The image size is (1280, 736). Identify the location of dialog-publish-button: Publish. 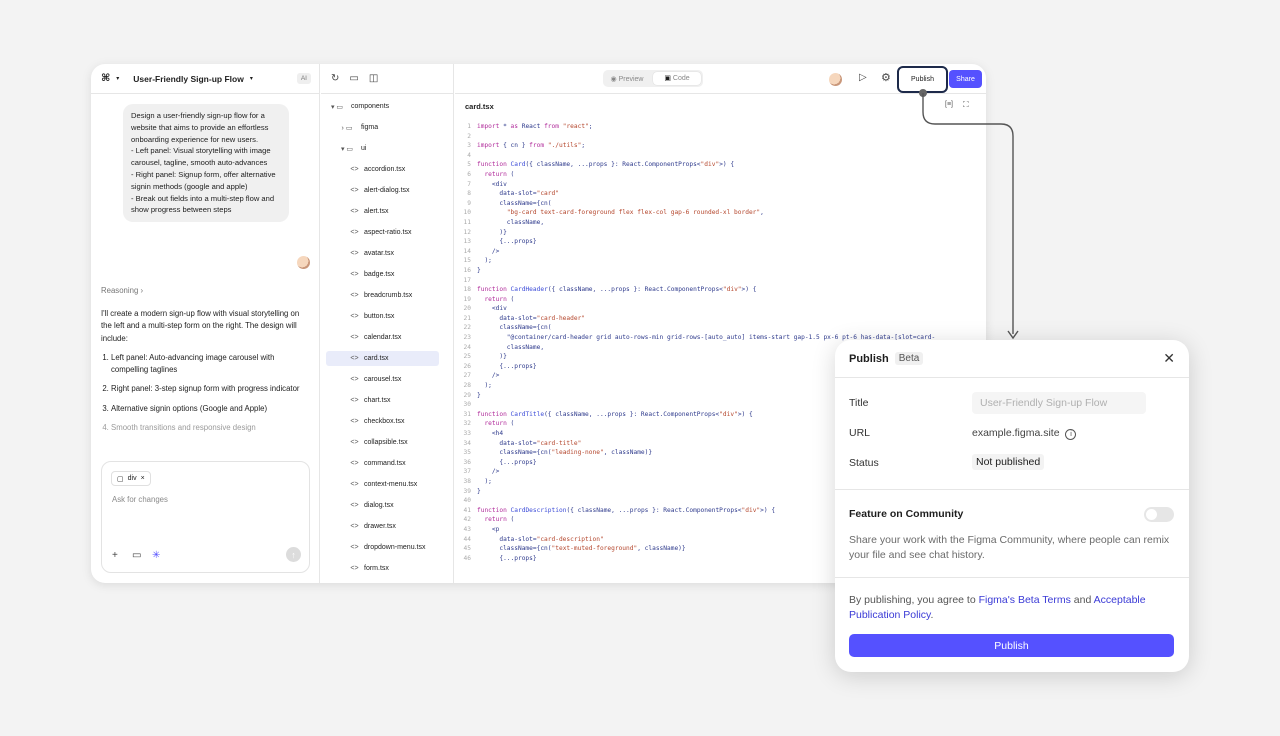
(1011, 645).